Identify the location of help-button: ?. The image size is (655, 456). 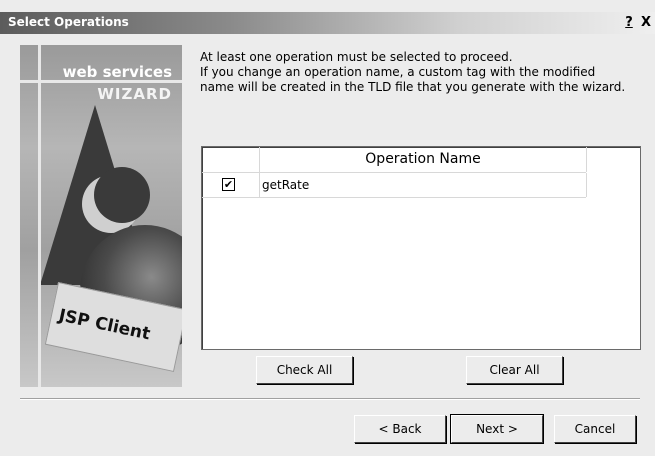
(629, 22).